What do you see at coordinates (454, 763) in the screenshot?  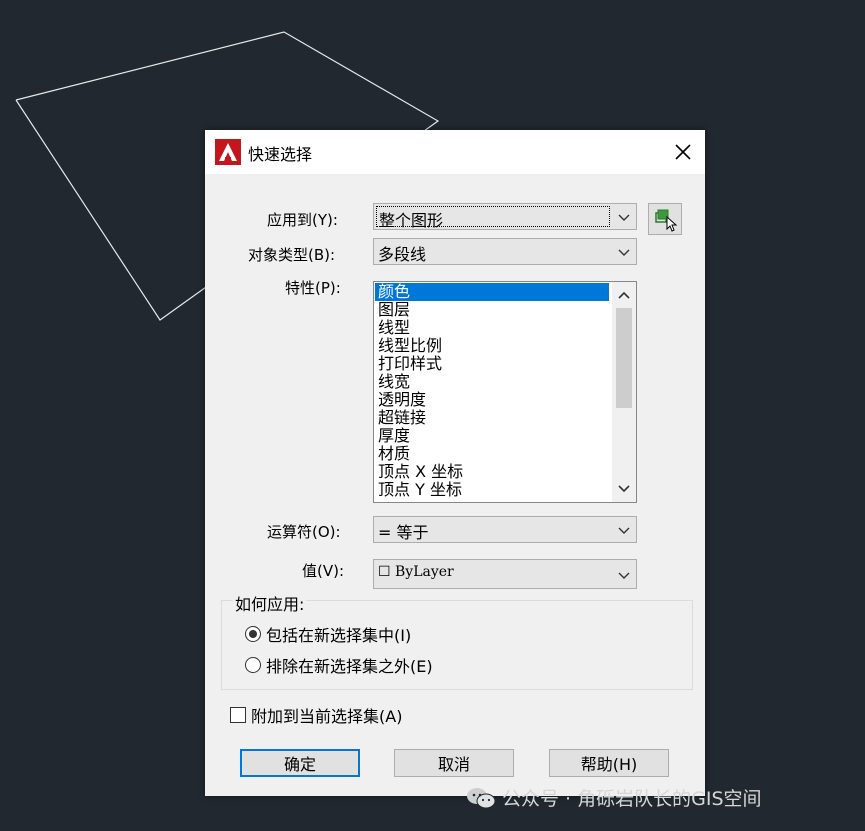 I see `cancel-button: 取消` at bounding box center [454, 763].